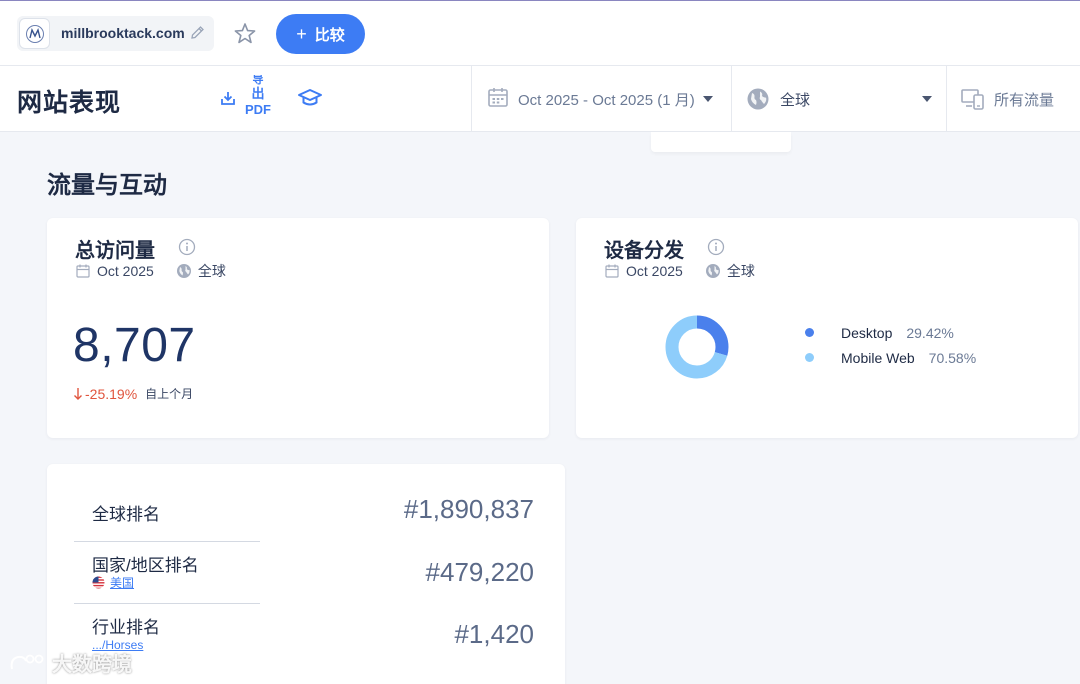  I want to click on total-visits-value: 8,707, so click(134, 345).